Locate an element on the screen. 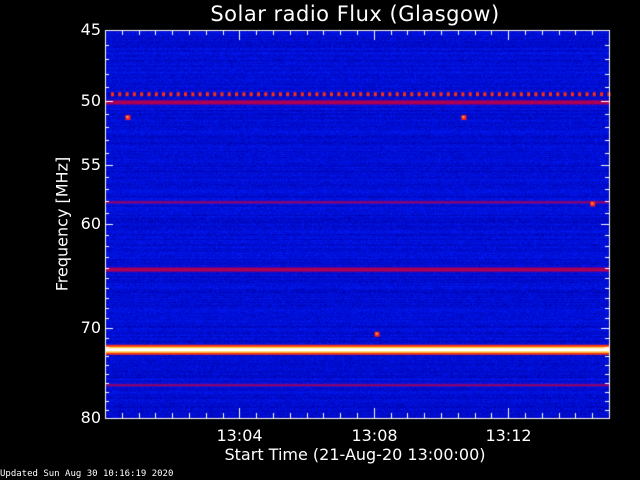  y-tick-label: 70 is located at coordinates (90, 327).